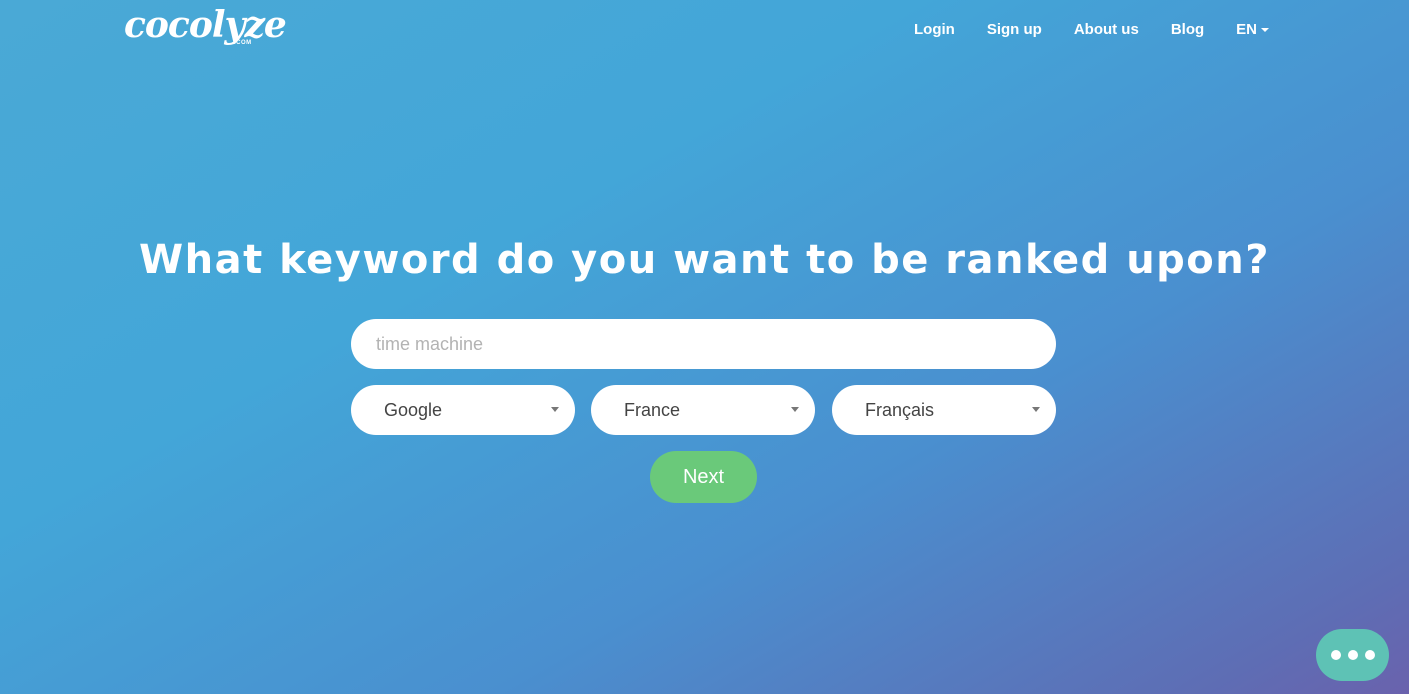 The width and height of the screenshot is (1409, 694). What do you see at coordinates (652, 409) in the screenshot?
I see `country-value: France` at bounding box center [652, 409].